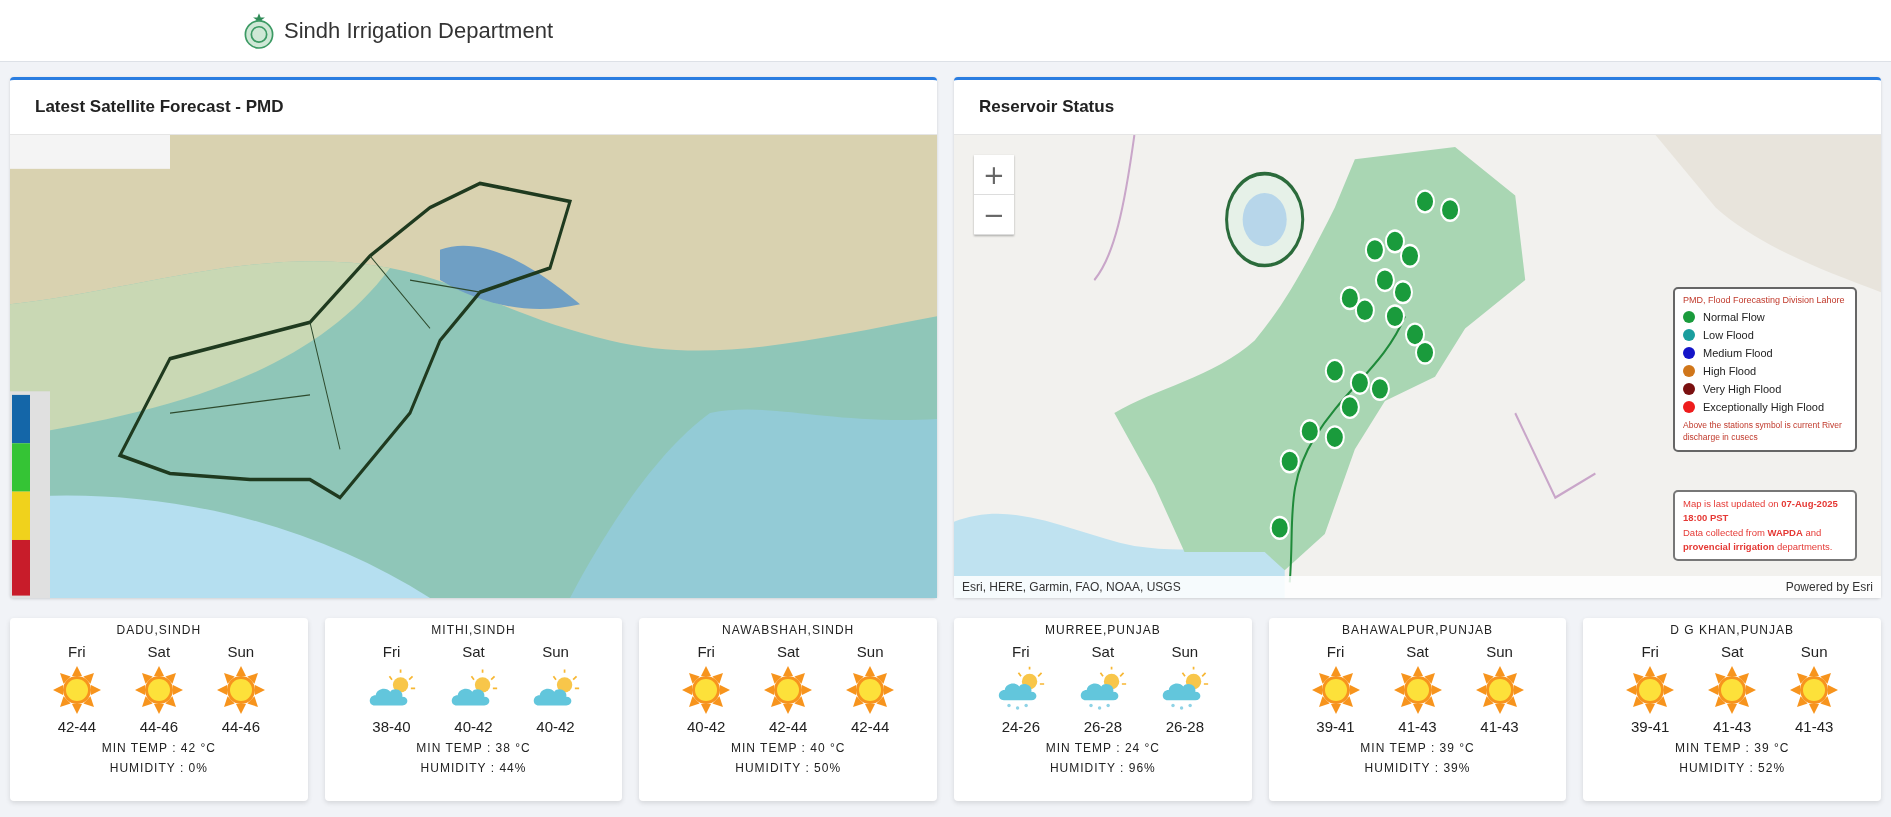 The height and width of the screenshot is (817, 1891). Describe the element at coordinates (994, 175) in the screenshot. I see `zoom-button: +` at that location.